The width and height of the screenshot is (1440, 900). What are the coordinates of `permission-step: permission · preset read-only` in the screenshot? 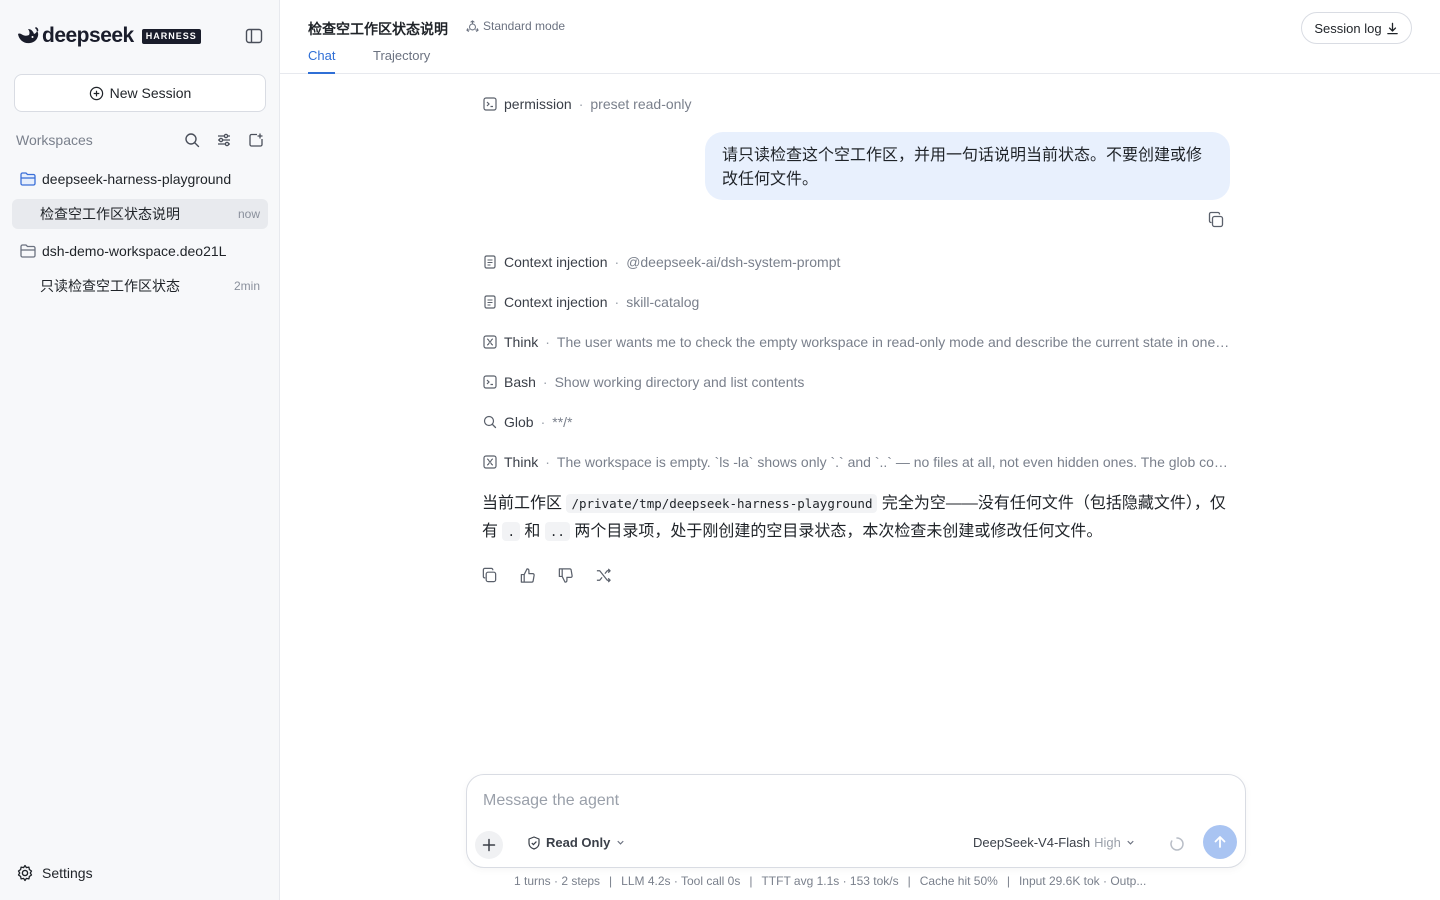 It's located at (856, 104).